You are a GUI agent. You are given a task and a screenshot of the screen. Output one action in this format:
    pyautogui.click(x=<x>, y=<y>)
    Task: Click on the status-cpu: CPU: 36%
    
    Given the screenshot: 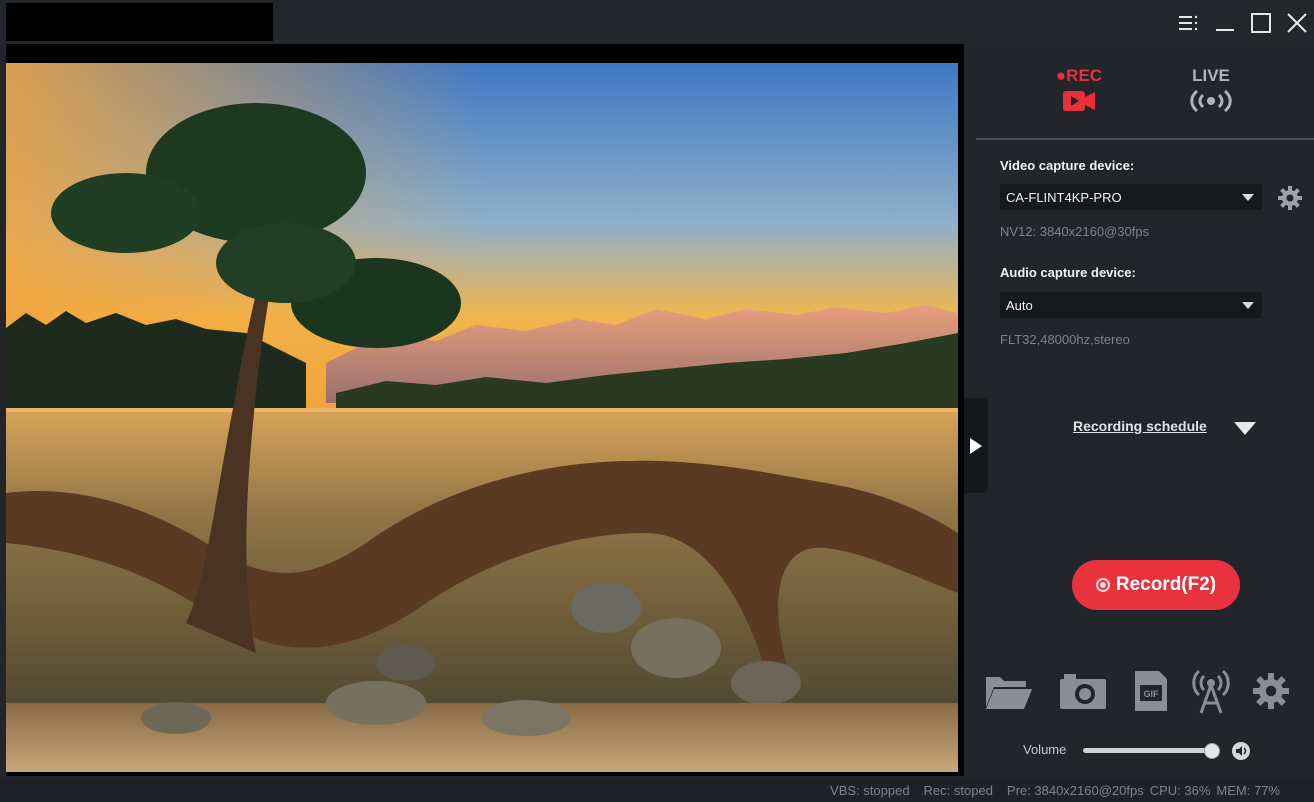 What is the action you would take?
    pyautogui.click(x=1180, y=790)
    